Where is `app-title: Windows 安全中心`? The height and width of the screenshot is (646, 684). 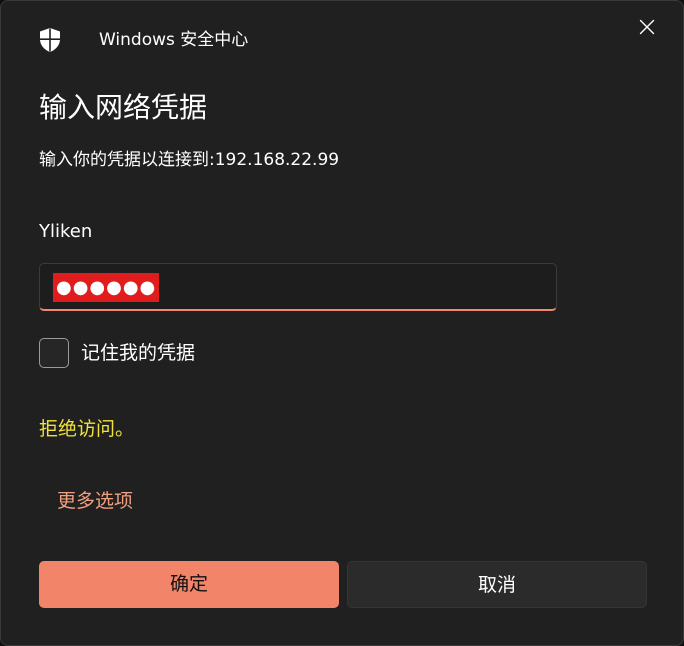 app-title: Windows 安全中心 is located at coordinates (174, 40).